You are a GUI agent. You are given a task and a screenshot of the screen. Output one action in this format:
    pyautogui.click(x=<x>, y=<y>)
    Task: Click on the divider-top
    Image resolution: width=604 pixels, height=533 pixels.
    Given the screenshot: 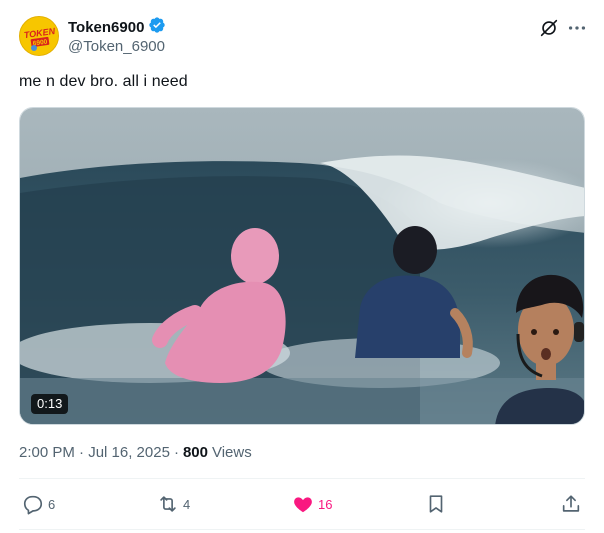 What is the action you would take?
    pyautogui.click(x=302, y=478)
    